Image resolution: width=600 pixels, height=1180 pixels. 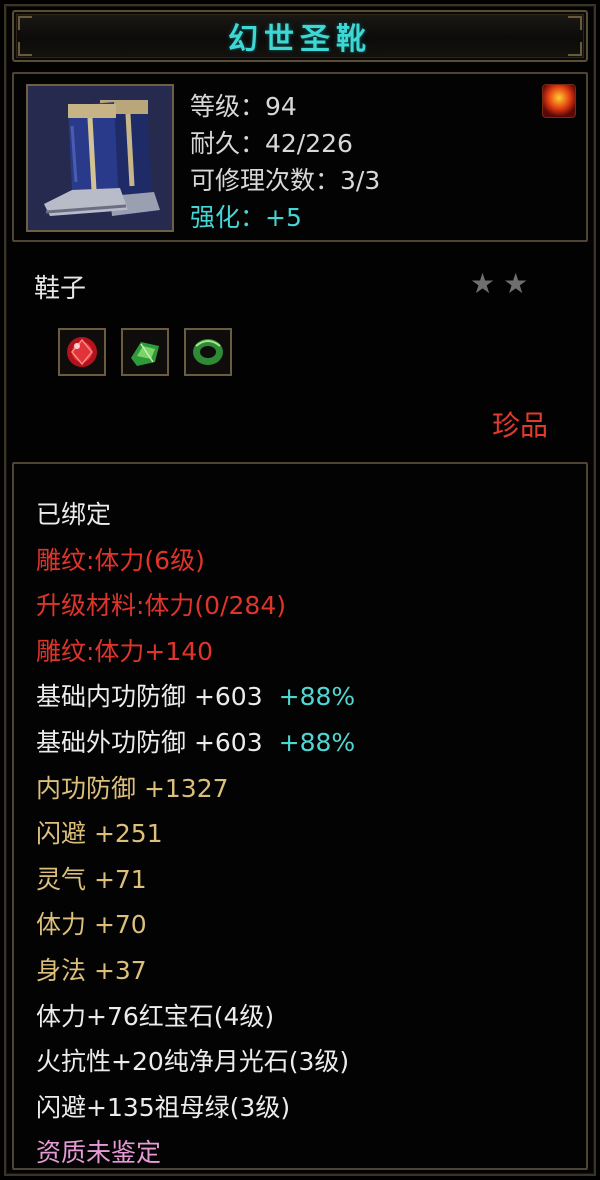 What do you see at coordinates (132, 788) in the screenshot?
I see `stat-text: 内功防御 +1327` at bounding box center [132, 788].